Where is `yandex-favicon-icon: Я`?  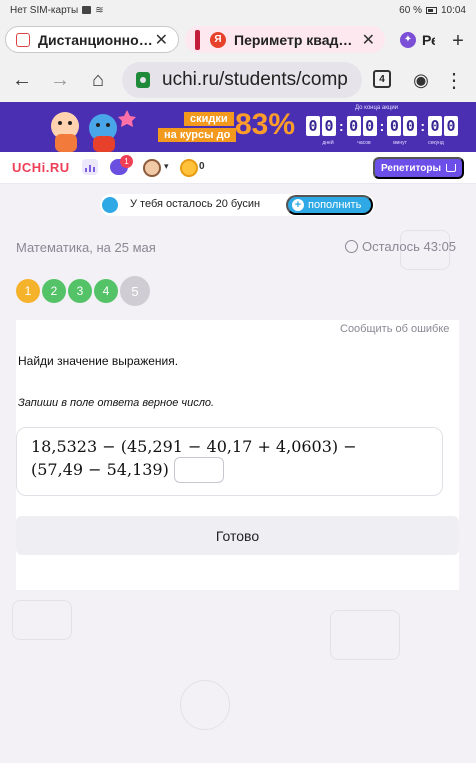 yandex-favicon-icon: Я is located at coordinates (218, 39).